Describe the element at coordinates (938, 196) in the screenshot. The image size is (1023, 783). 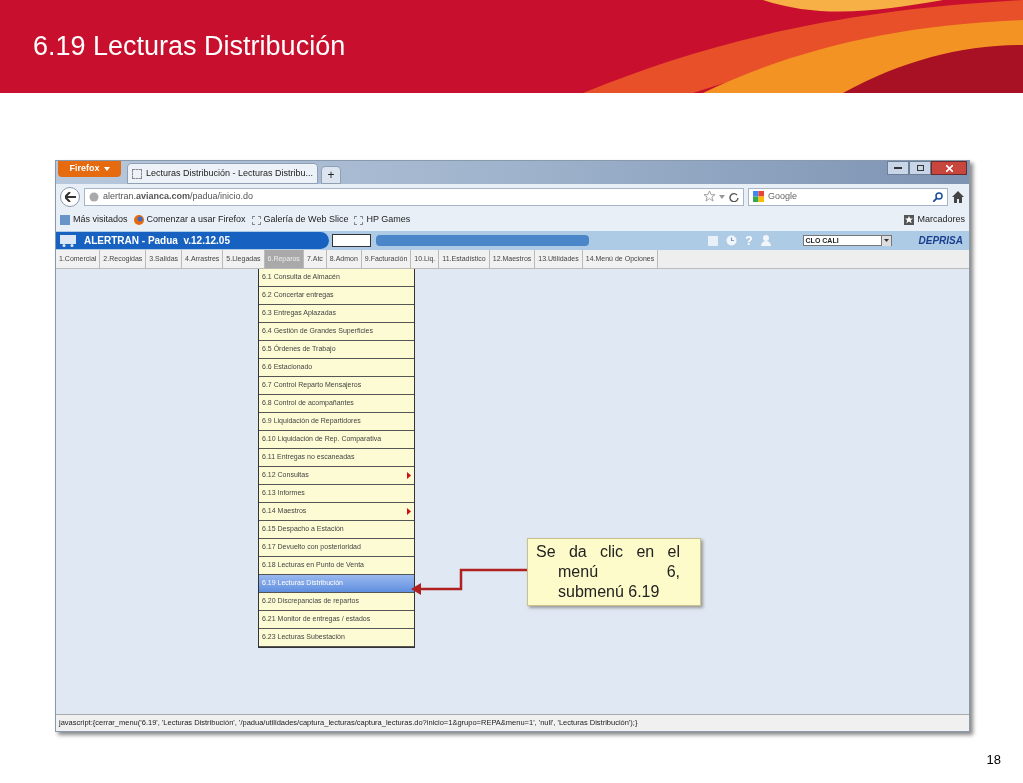
I see `search-icon` at that location.